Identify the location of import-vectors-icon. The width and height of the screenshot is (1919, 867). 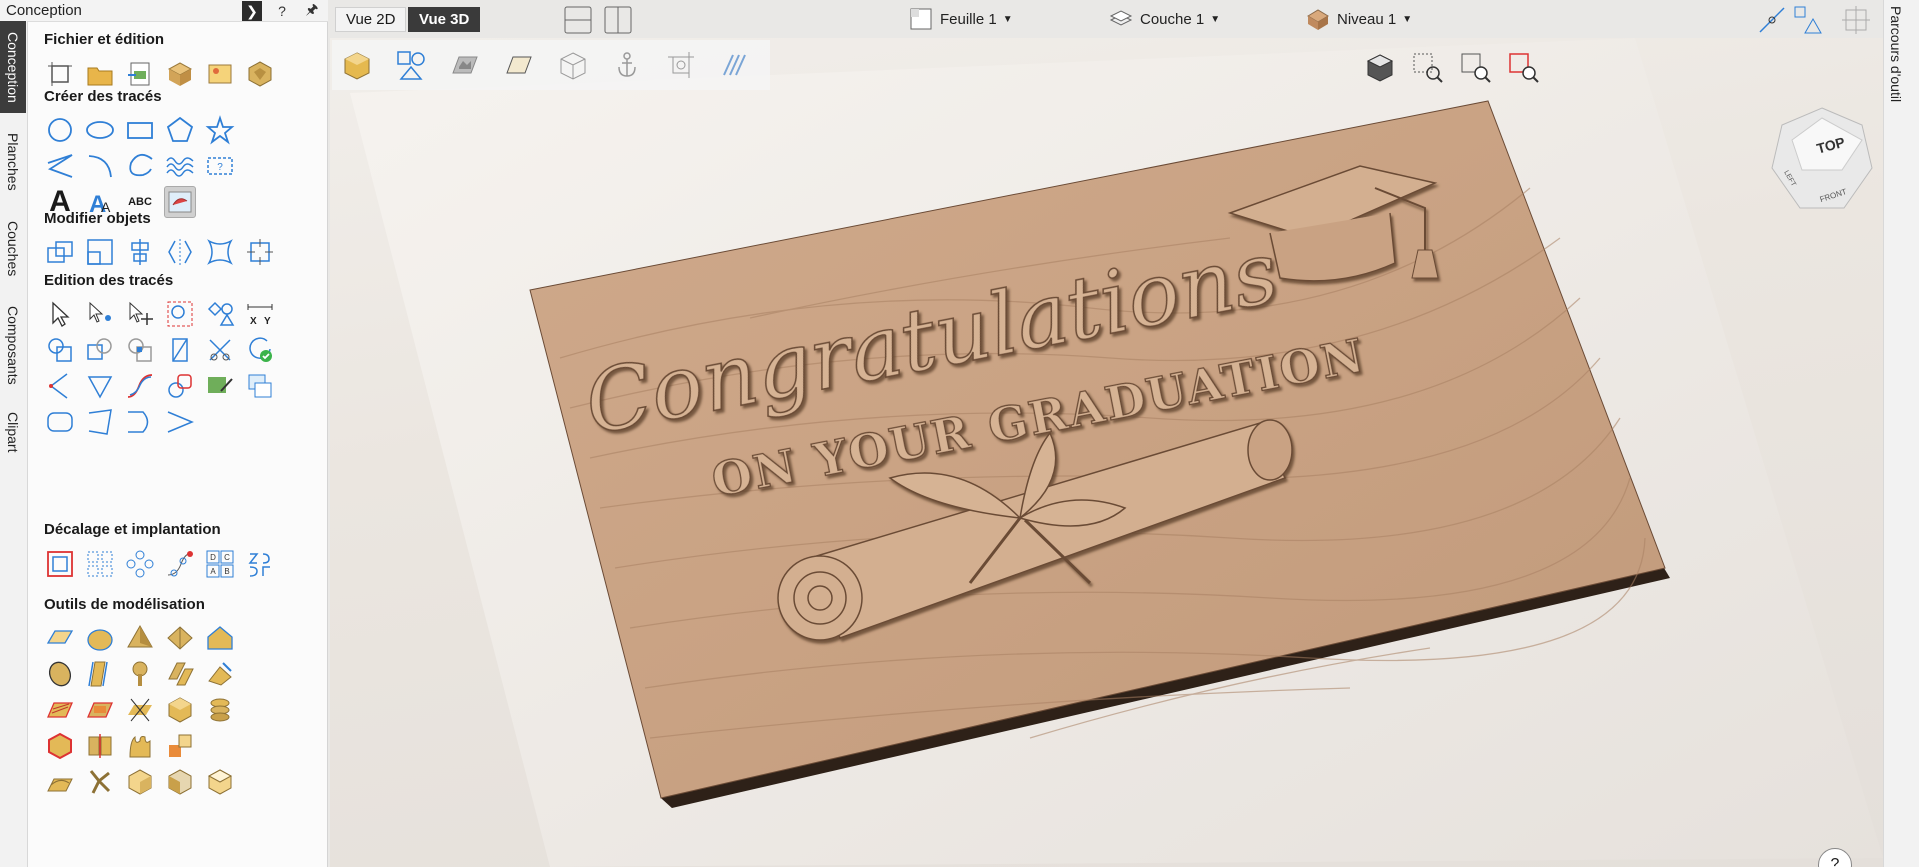
(140, 74).